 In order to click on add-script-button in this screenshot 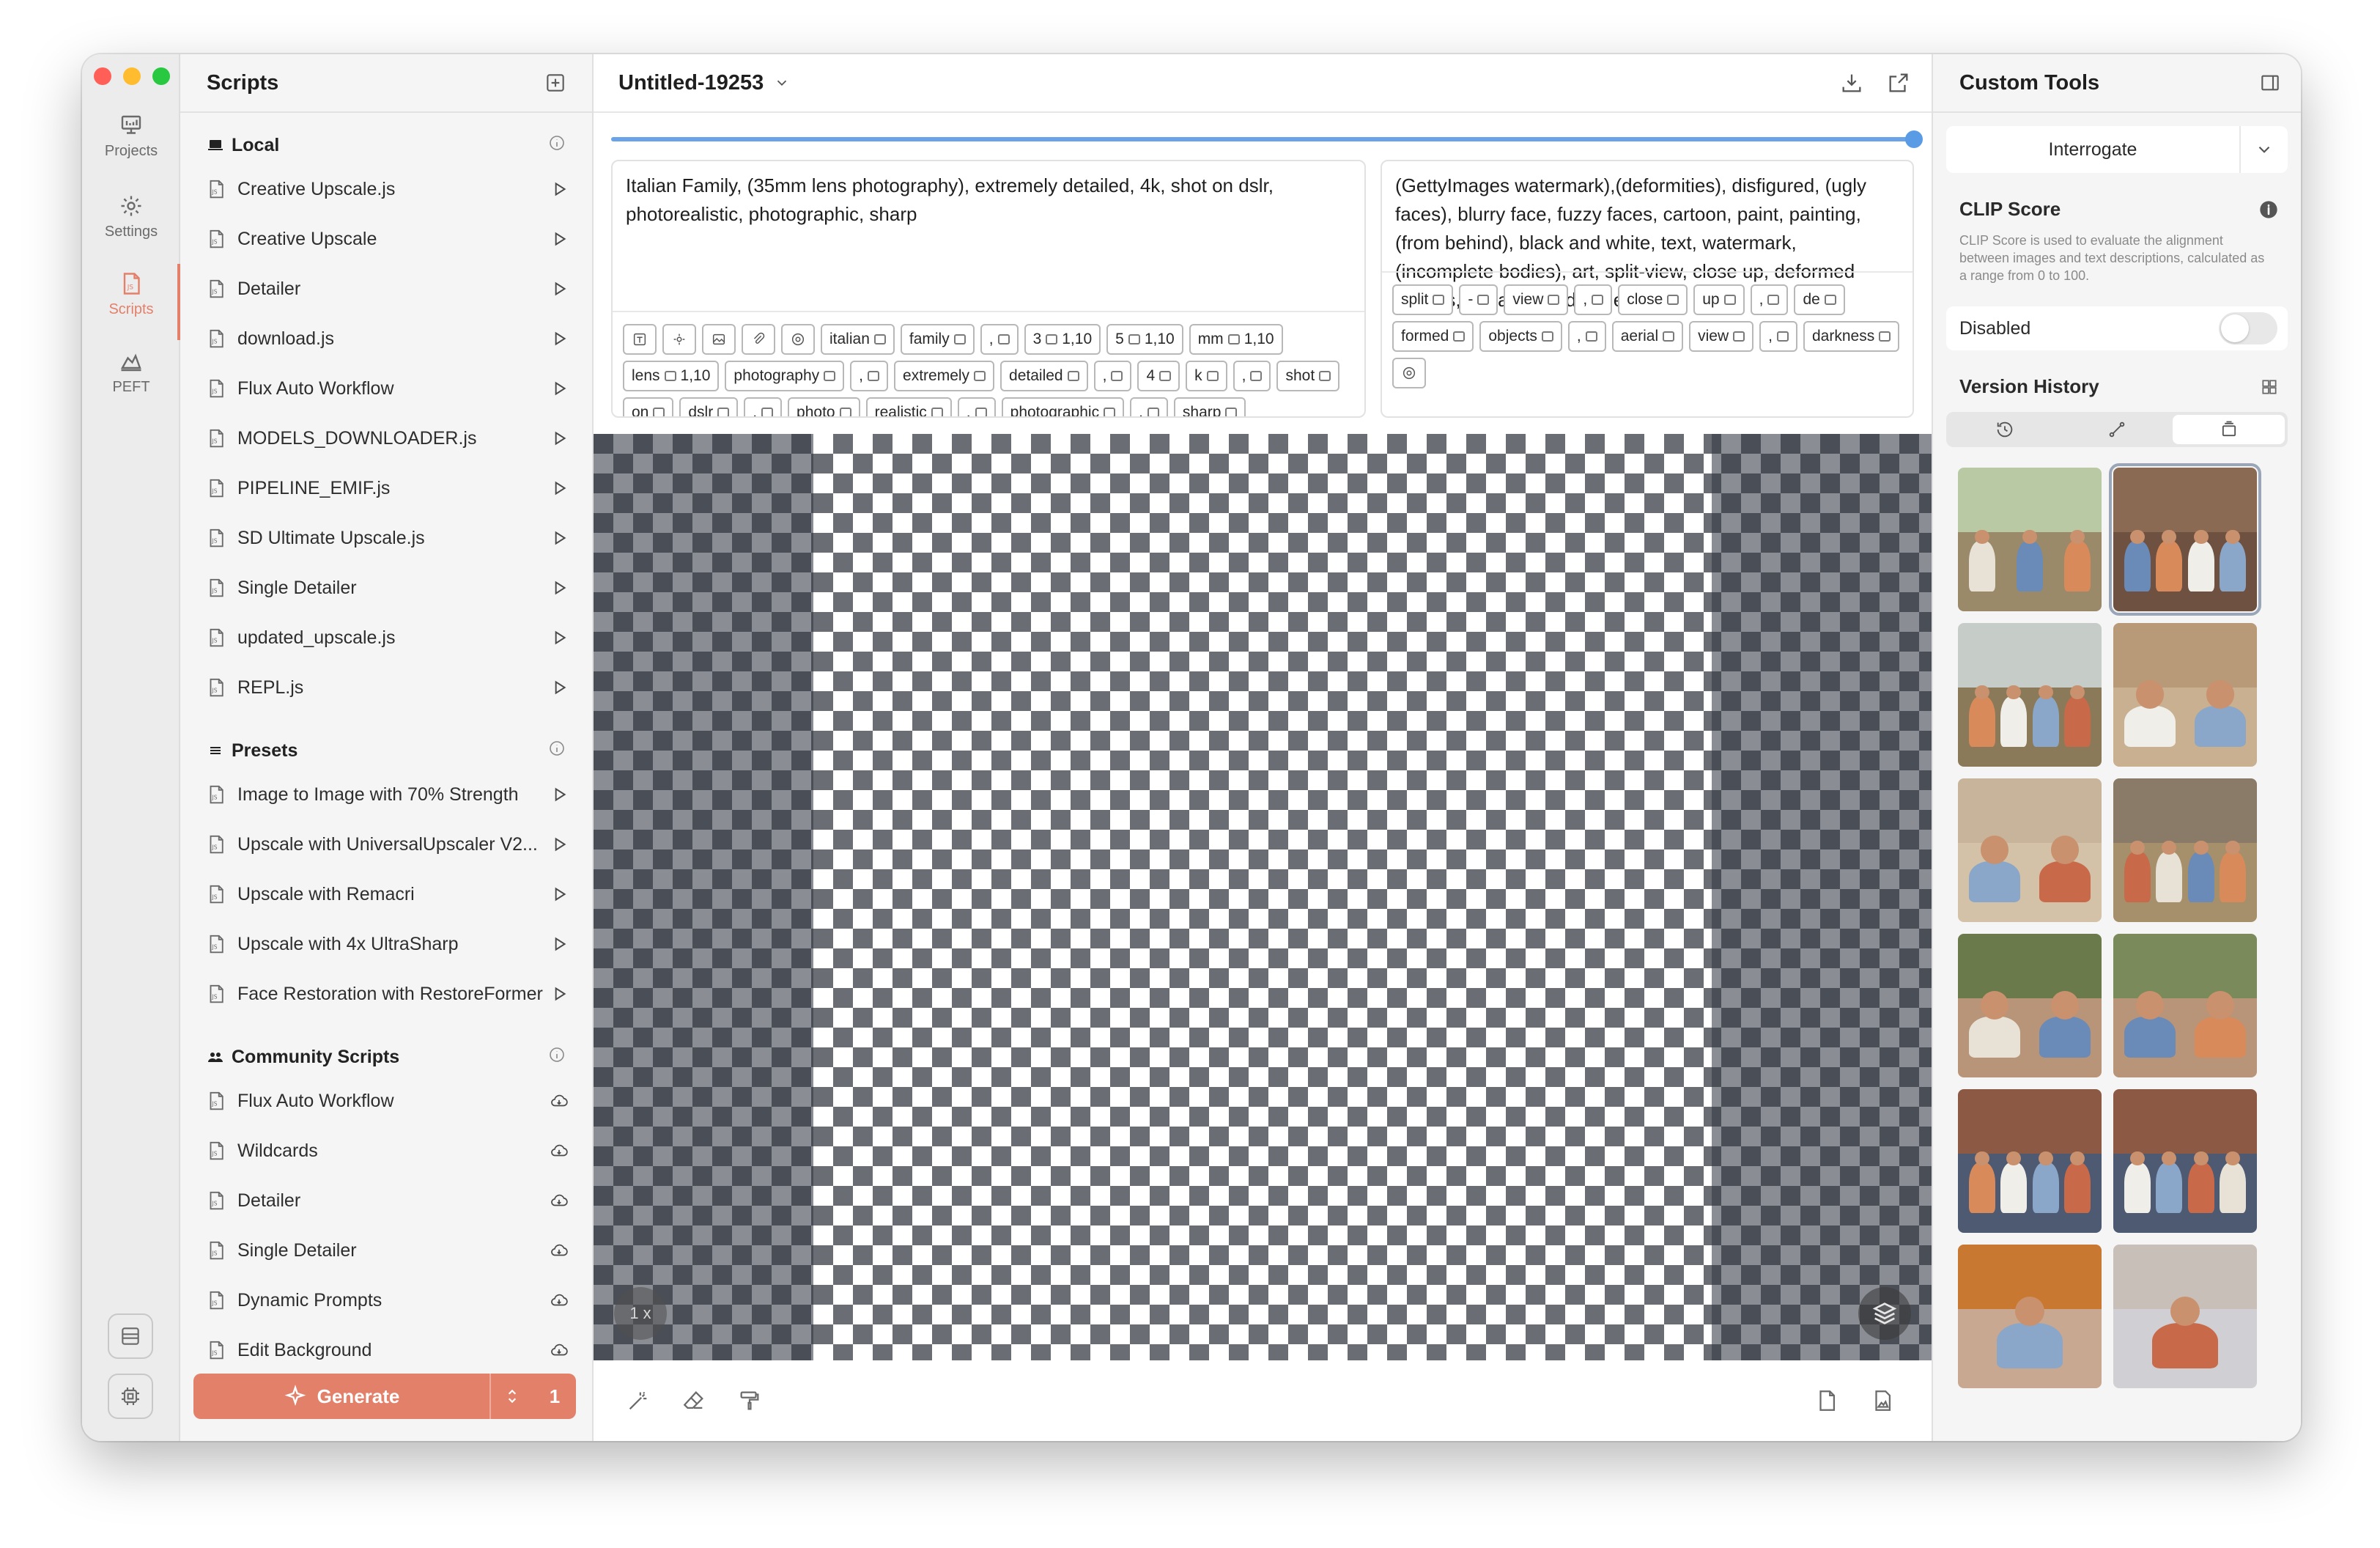, I will do `click(555, 83)`.